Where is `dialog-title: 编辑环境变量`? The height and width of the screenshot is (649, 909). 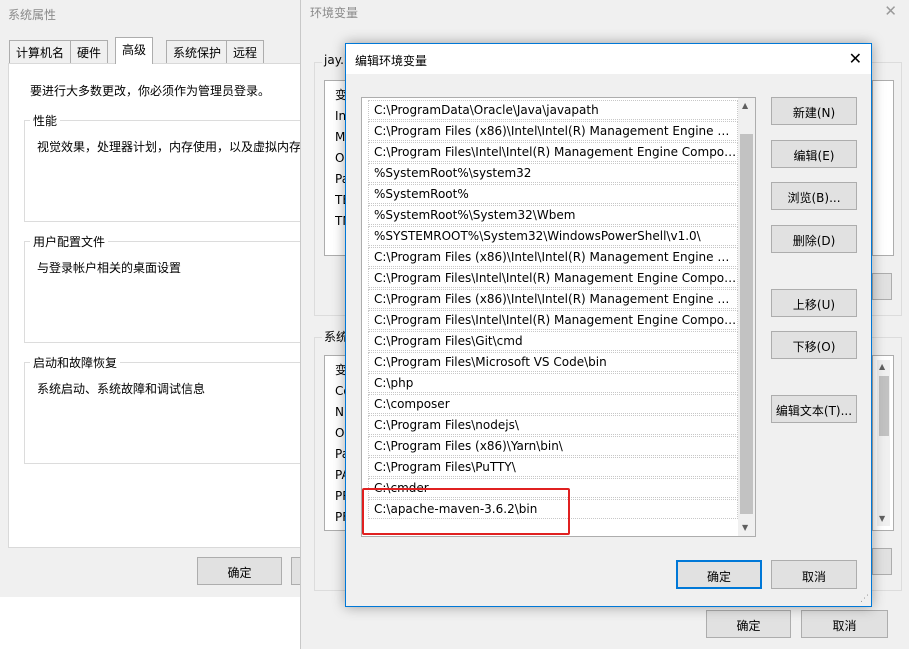
dialog-title: 编辑环境变量 is located at coordinates (391, 61).